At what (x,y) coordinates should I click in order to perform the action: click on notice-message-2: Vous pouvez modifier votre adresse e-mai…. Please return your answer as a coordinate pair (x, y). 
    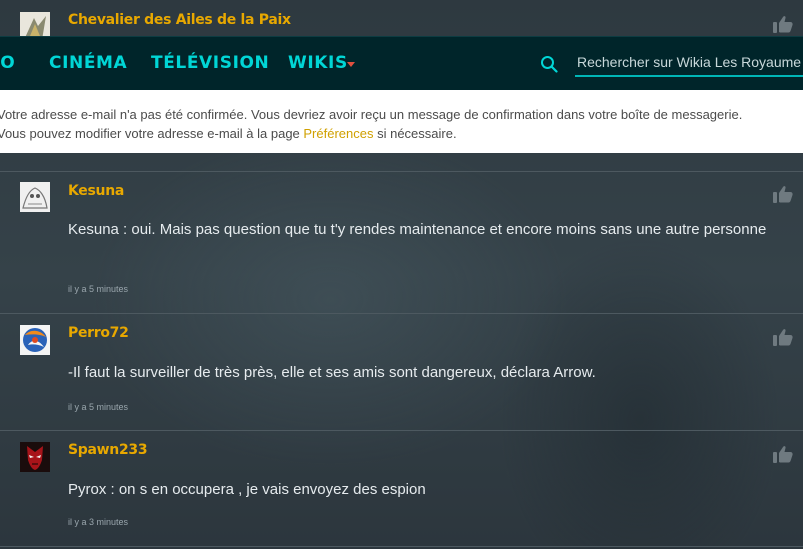
    Looking at the image, I should click on (400, 133).